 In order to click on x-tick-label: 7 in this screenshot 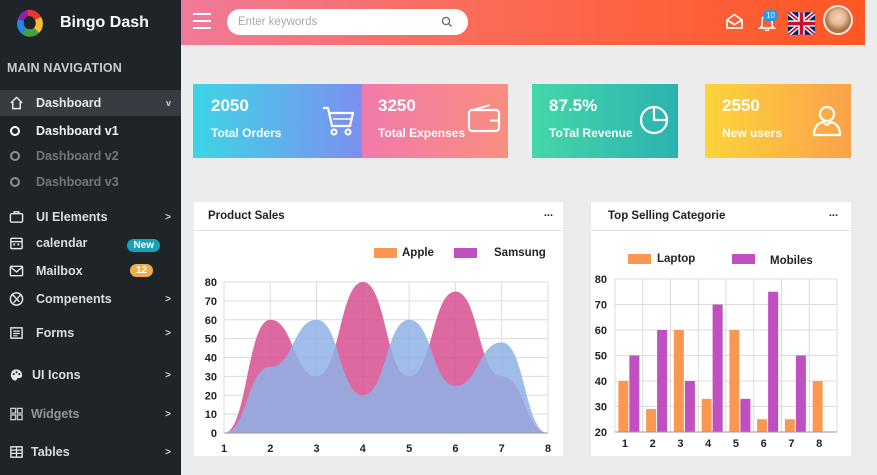, I will do `click(502, 449)`.